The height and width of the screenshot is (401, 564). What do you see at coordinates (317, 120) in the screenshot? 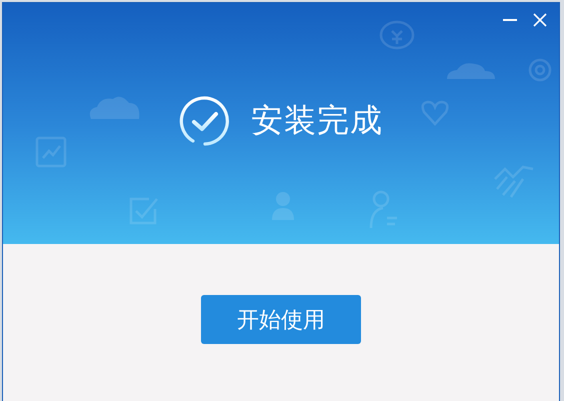
I see `status-title: 安装完成` at bounding box center [317, 120].